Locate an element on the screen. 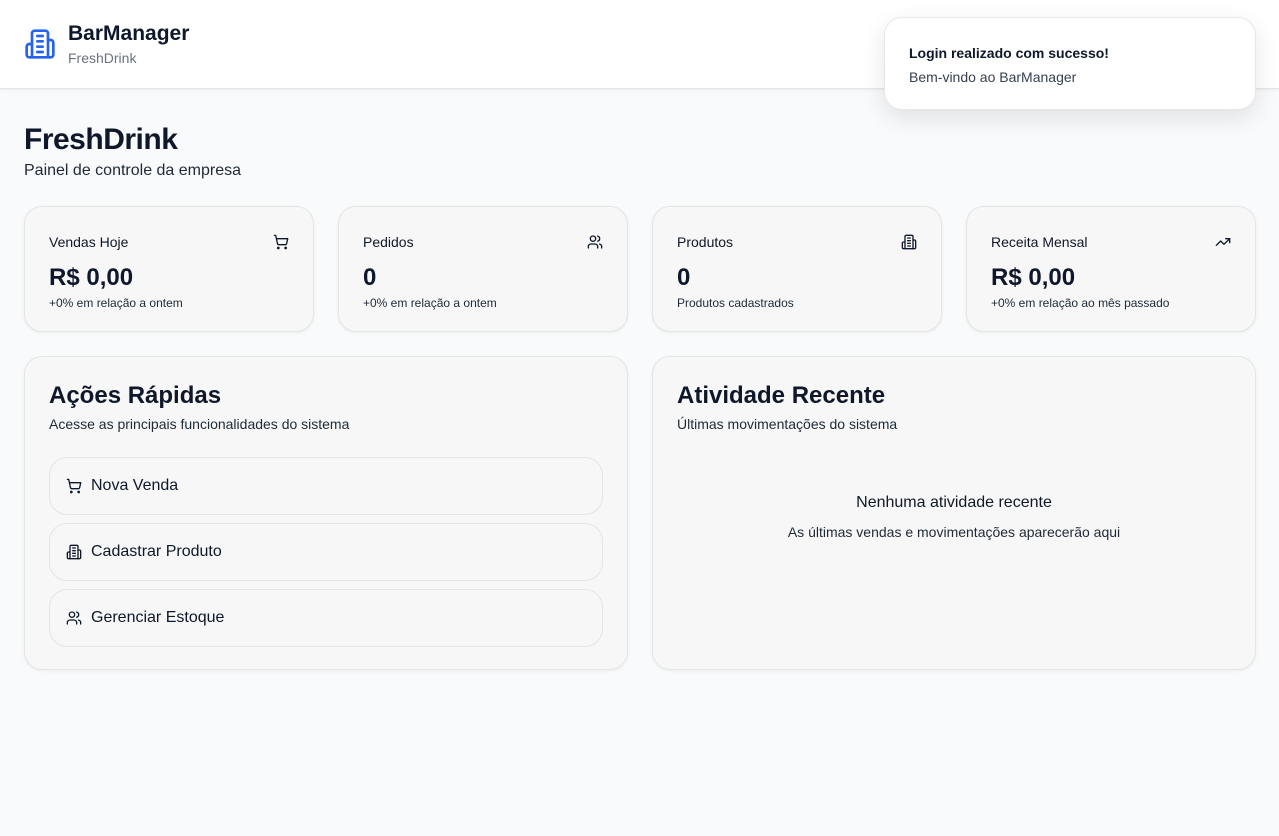  action-label: Nova Venda is located at coordinates (135, 485).